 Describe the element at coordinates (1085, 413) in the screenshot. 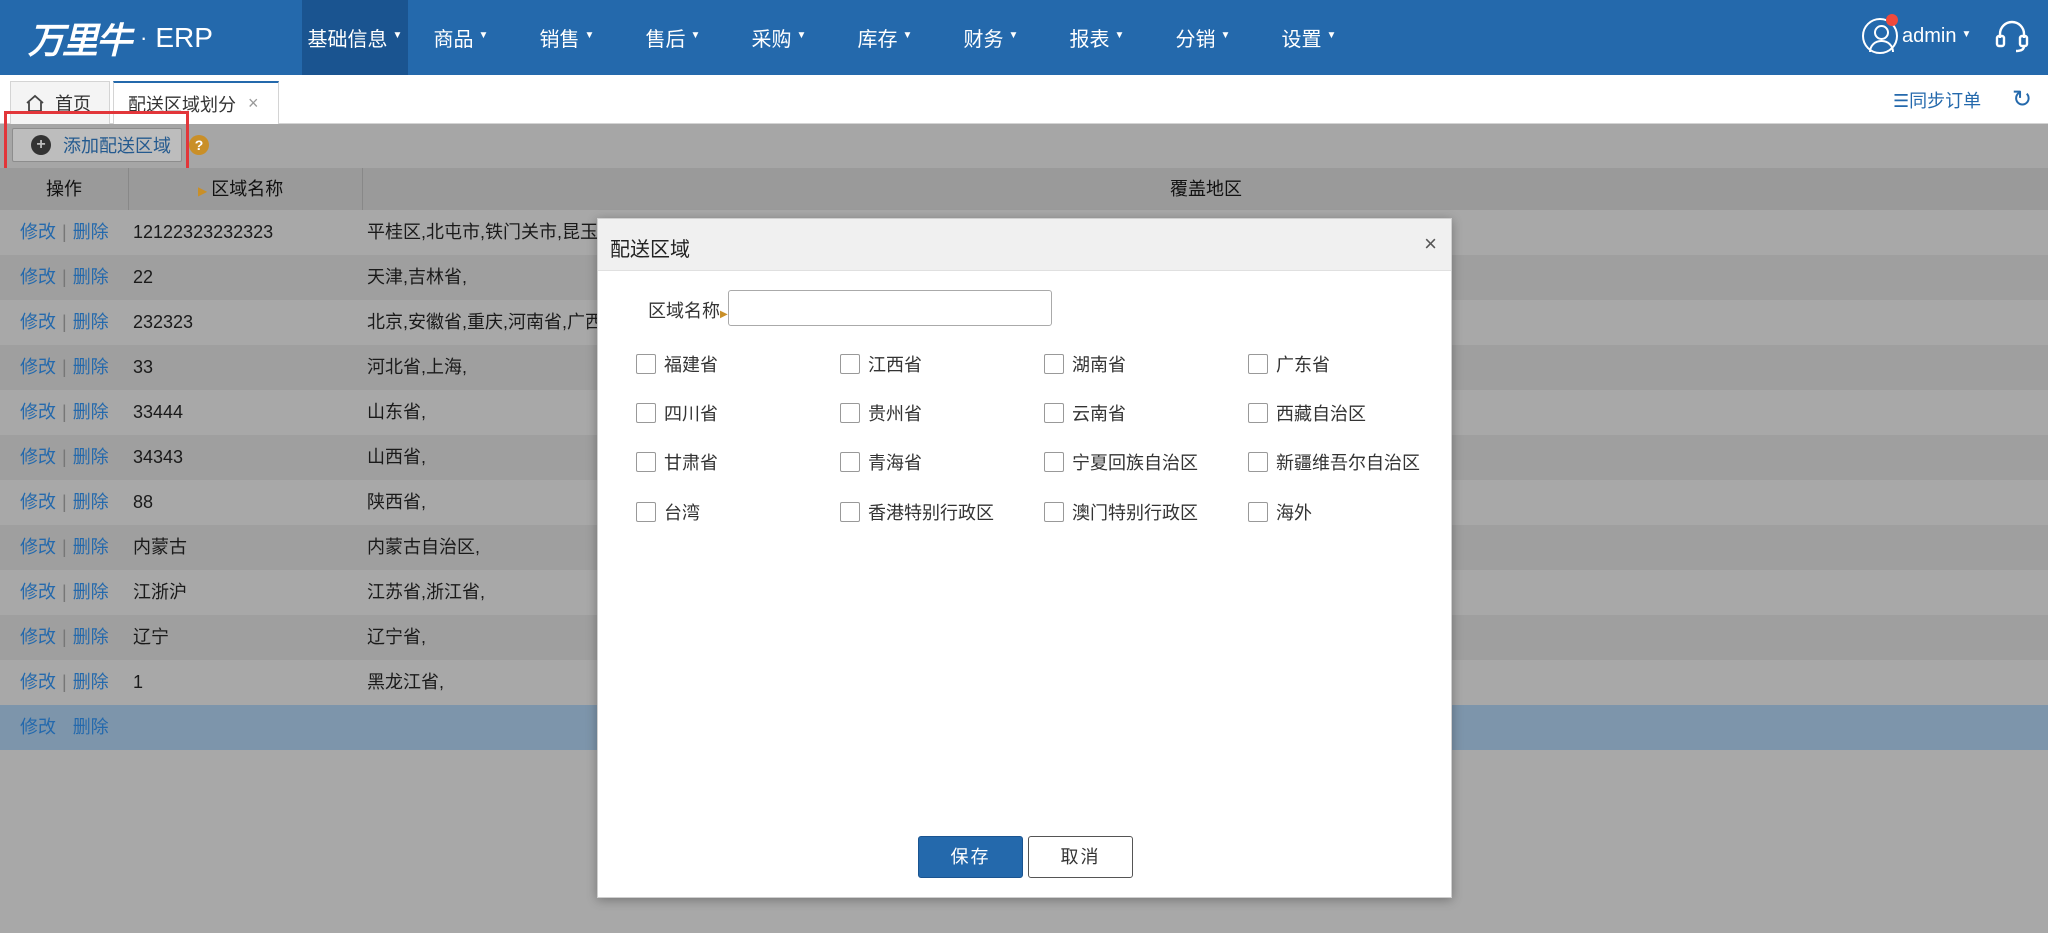

I see `province-checkbox: 云南省` at that location.